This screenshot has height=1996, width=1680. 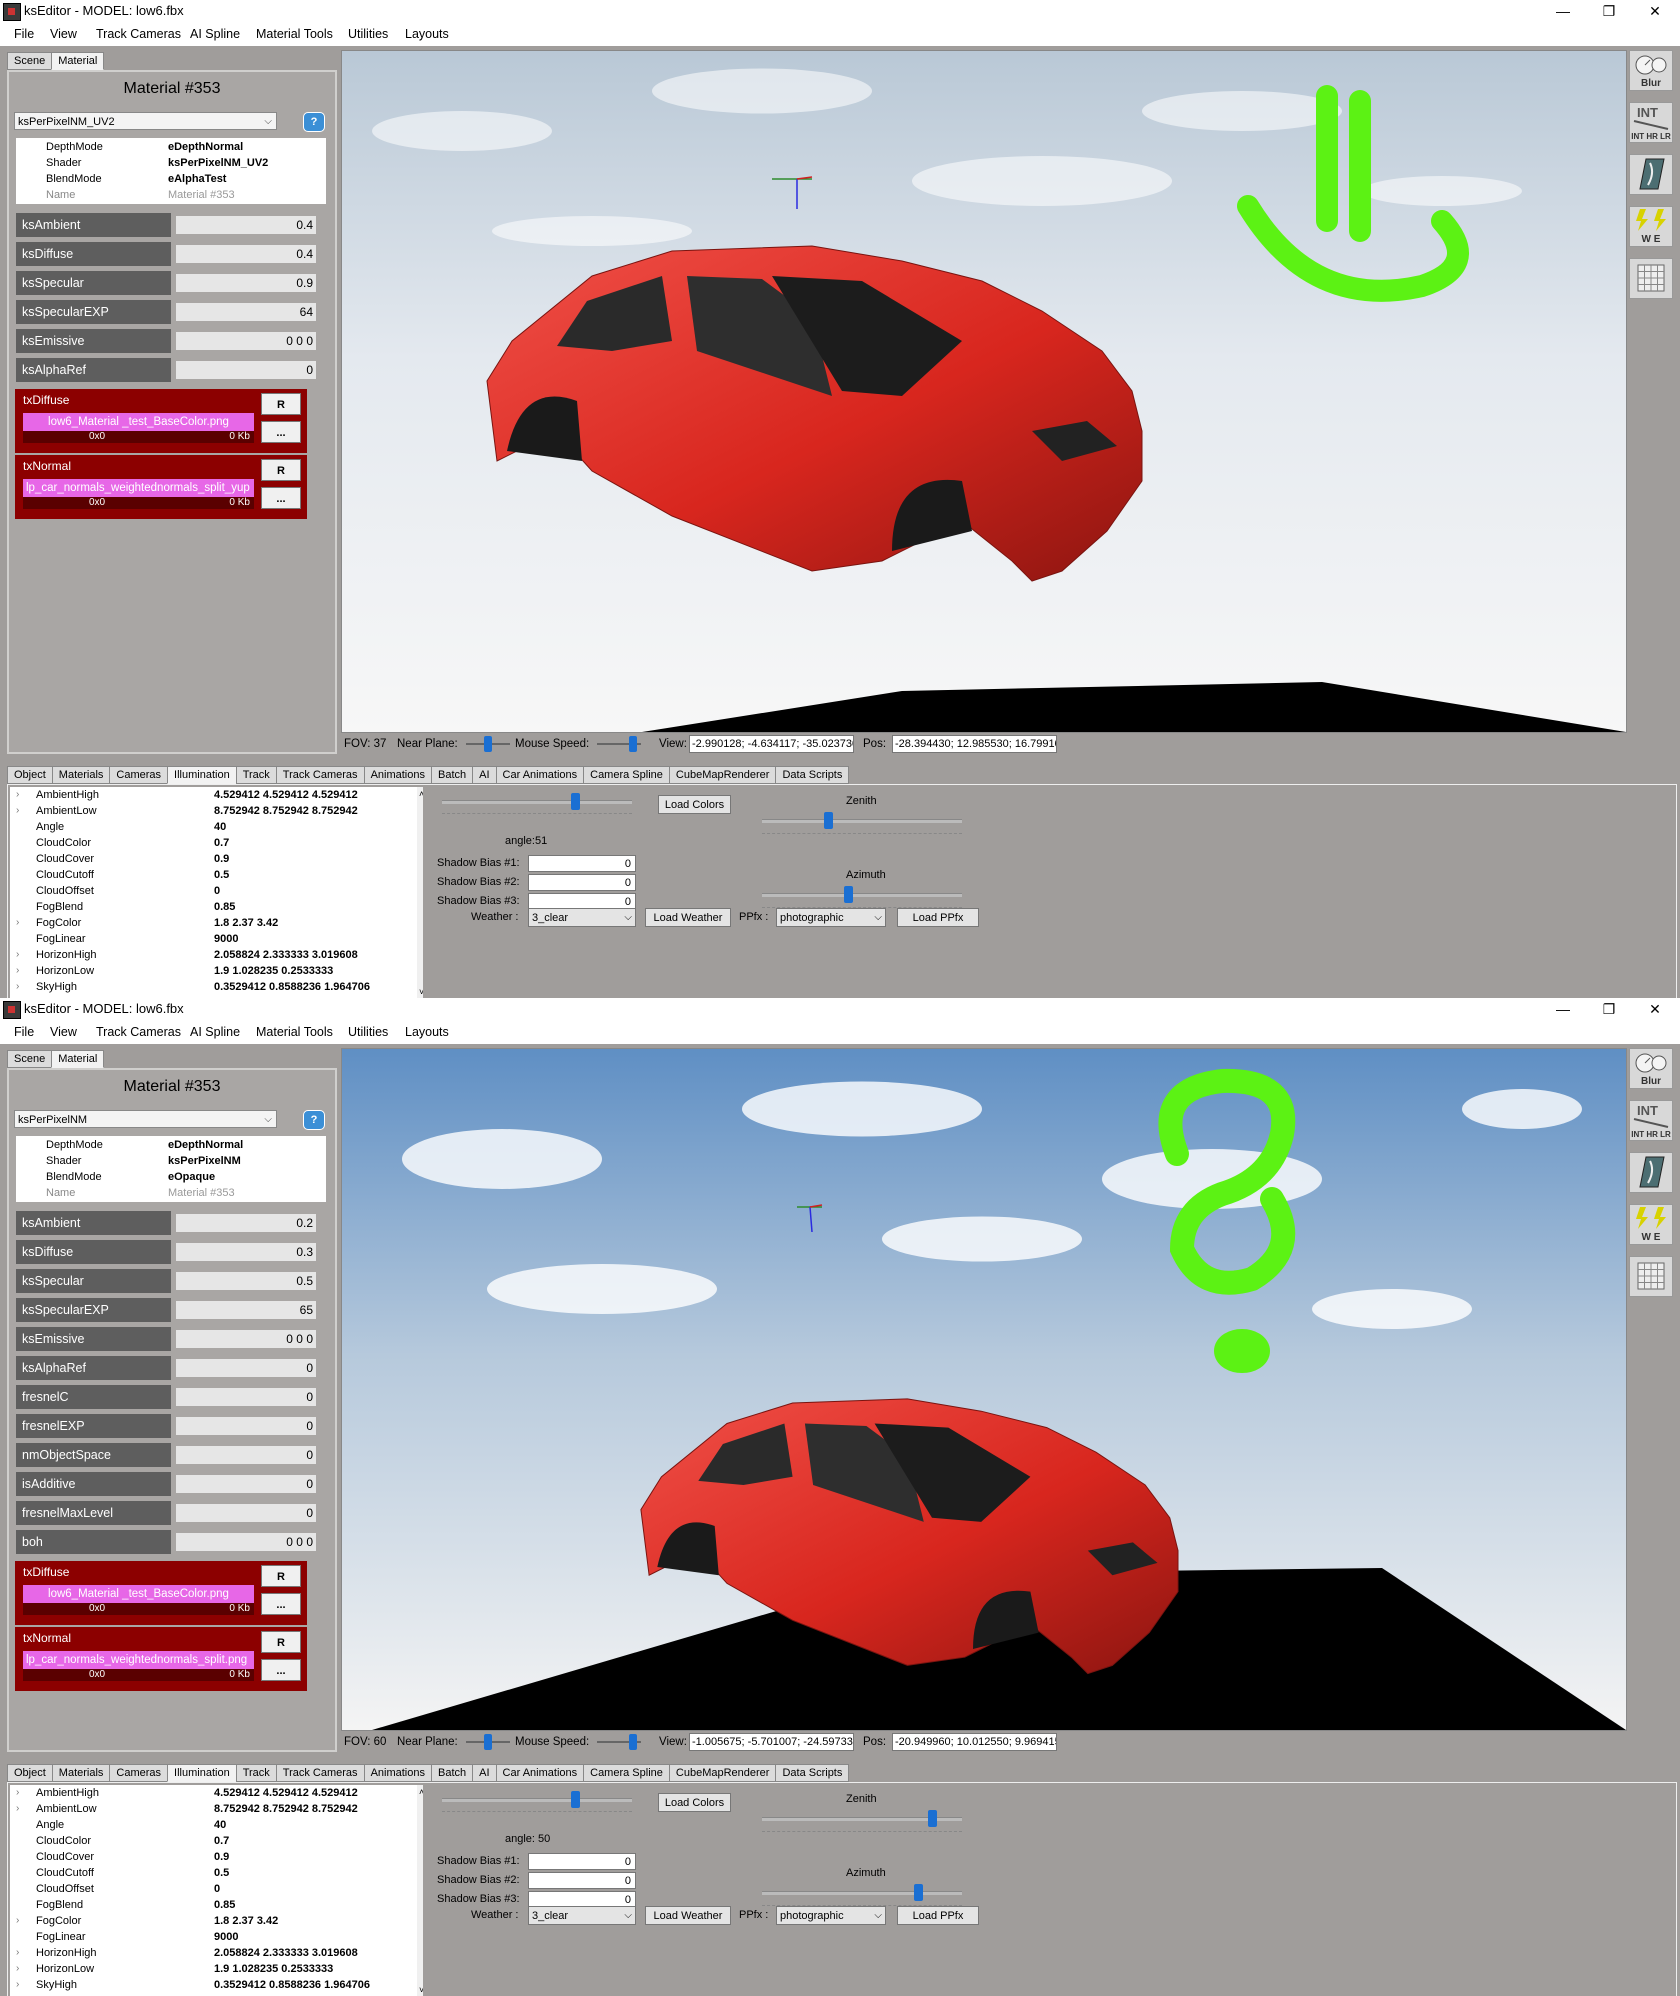 I want to click on texture-file: lp_car_normals_weightednormals_split_yup, so click(x=138, y=488).